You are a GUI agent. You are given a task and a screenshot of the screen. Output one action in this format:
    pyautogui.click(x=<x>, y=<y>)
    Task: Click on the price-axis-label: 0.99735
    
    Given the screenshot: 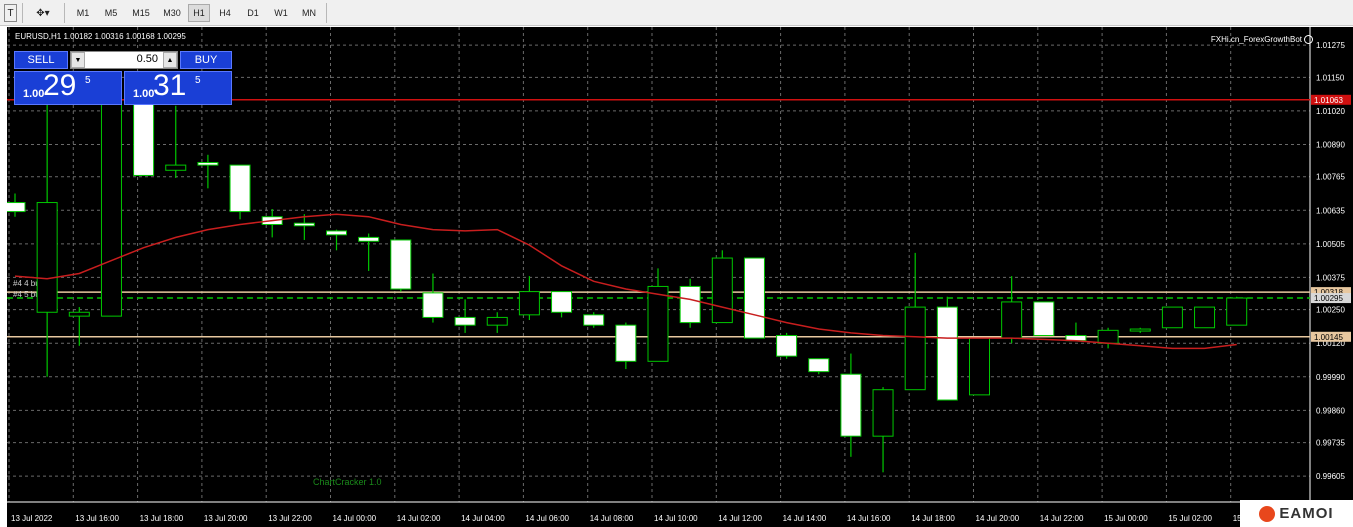 What is the action you would take?
    pyautogui.click(x=1330, y=443)
    